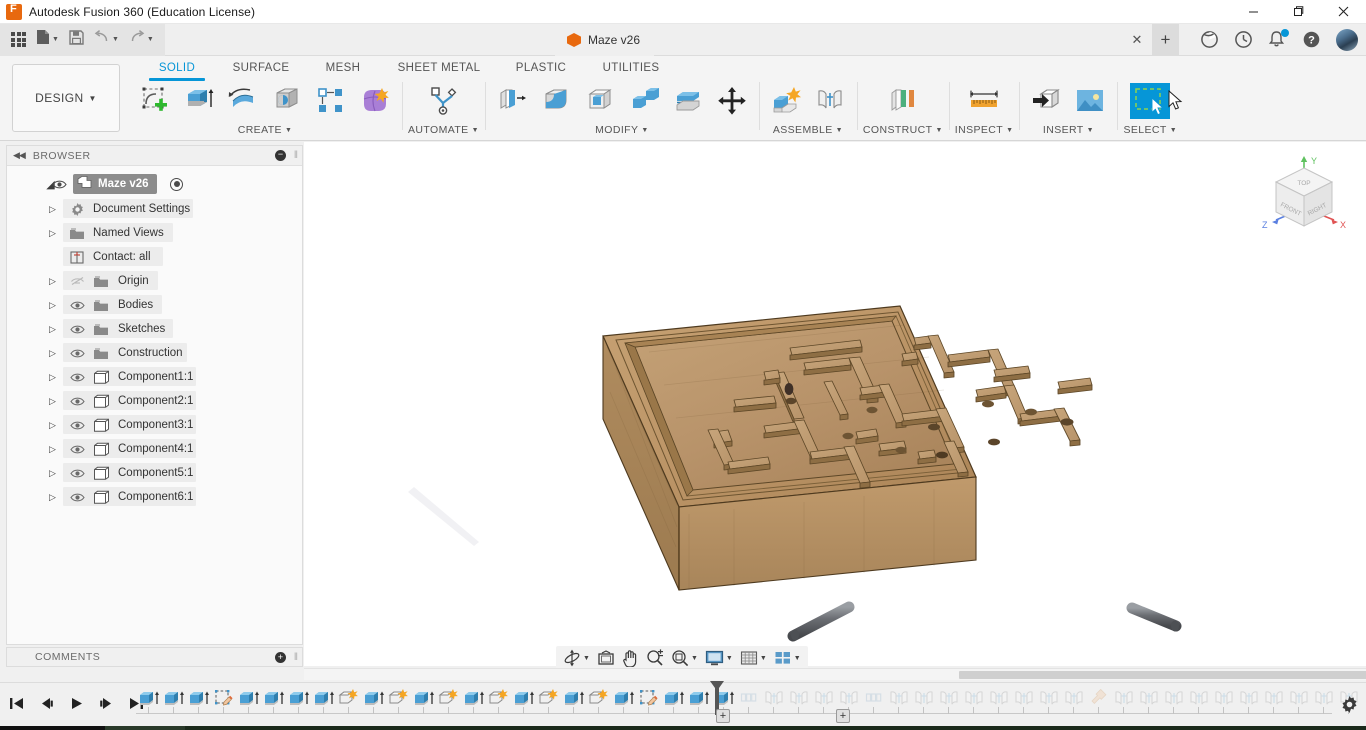 The height and width of the screenshot is (730, 1366). What do you see at coordinates (47, 40) in the screenshot?
I see `new-file-button: ▼` at bounding box center [47, 40].